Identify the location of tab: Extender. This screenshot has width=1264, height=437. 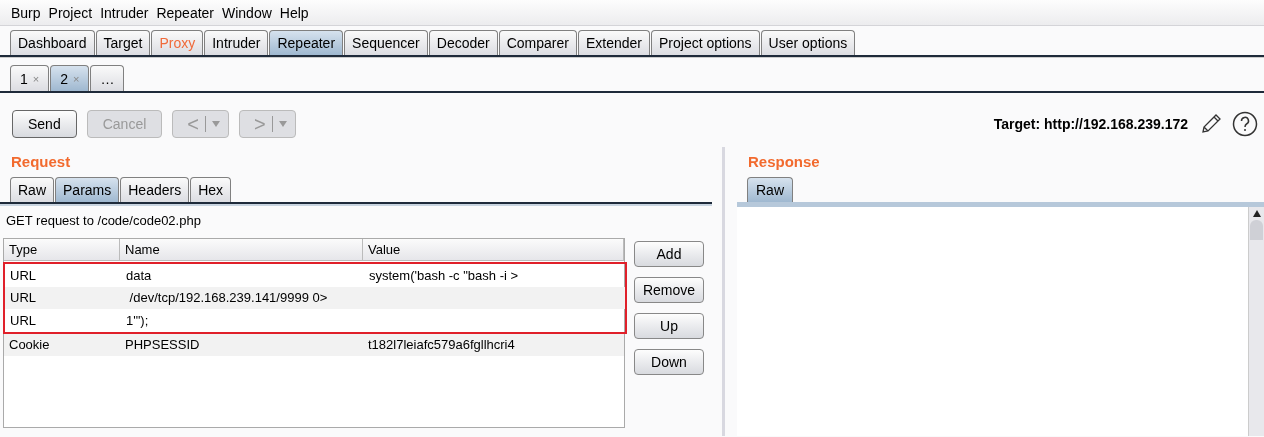
(613, 42).